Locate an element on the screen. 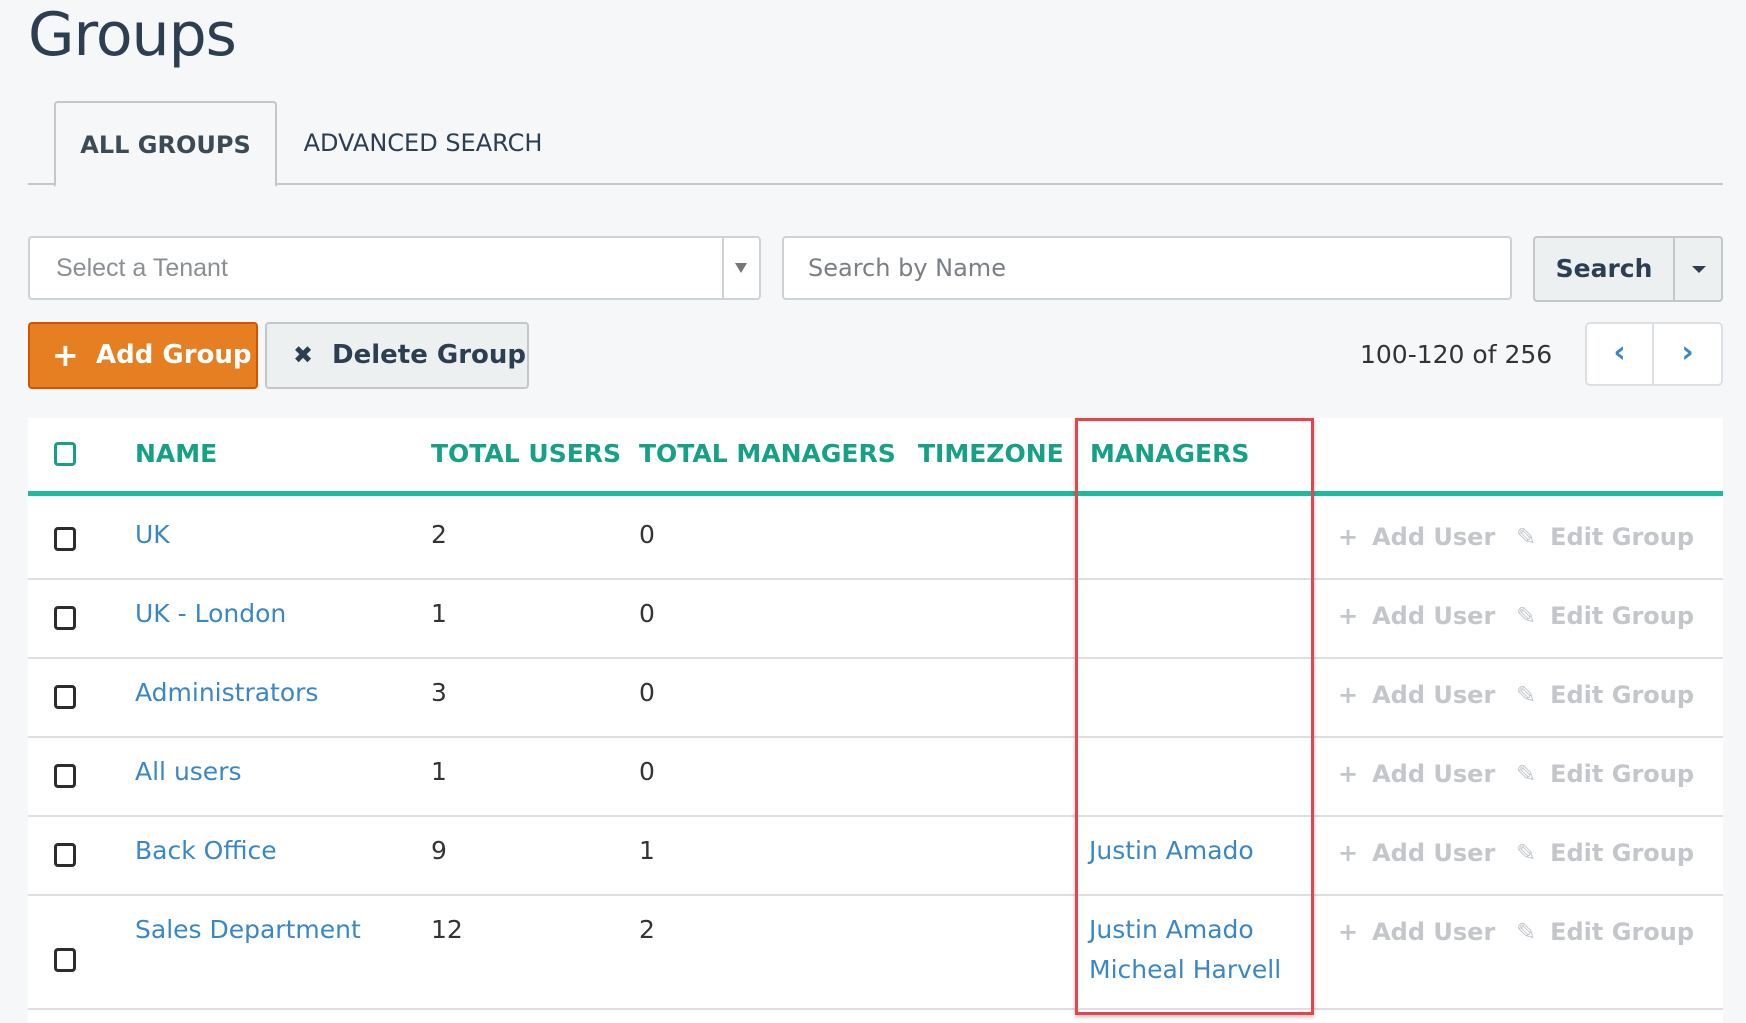  total-managers-value: 1 is located at coordinates (647, 850).